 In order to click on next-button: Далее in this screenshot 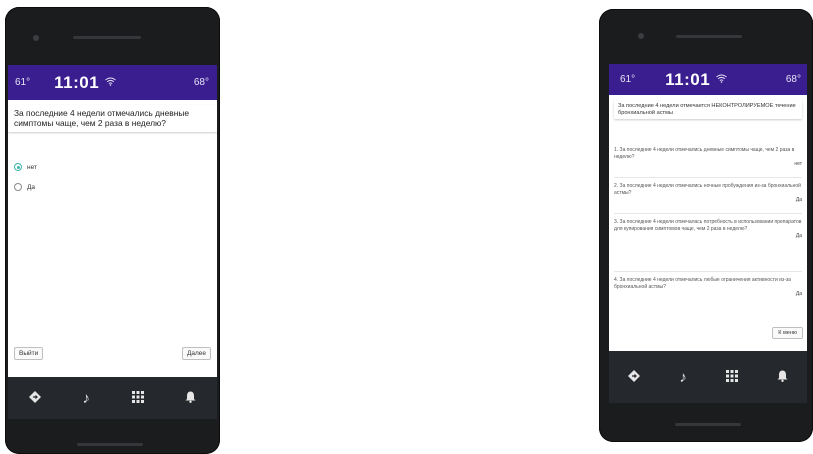, I will do `click(196, 353)`.